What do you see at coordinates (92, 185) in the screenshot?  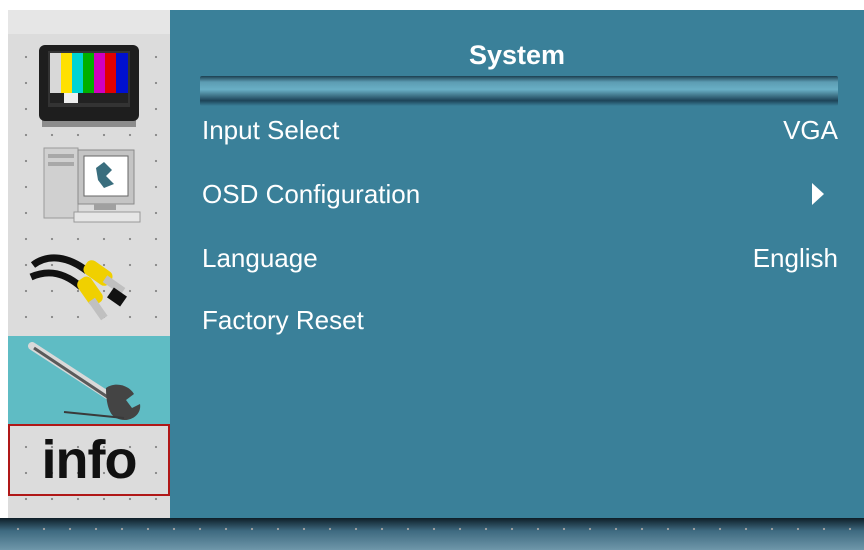 I see `computer-icon` at bounding box center [92, 185].